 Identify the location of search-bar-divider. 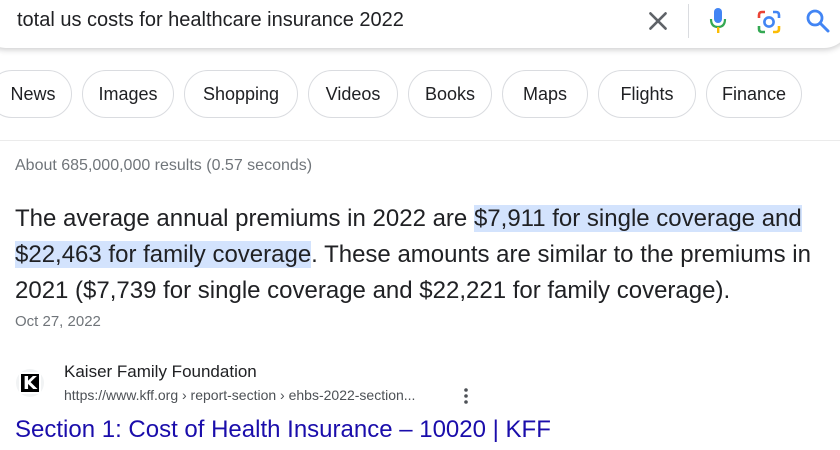
(688, 21).